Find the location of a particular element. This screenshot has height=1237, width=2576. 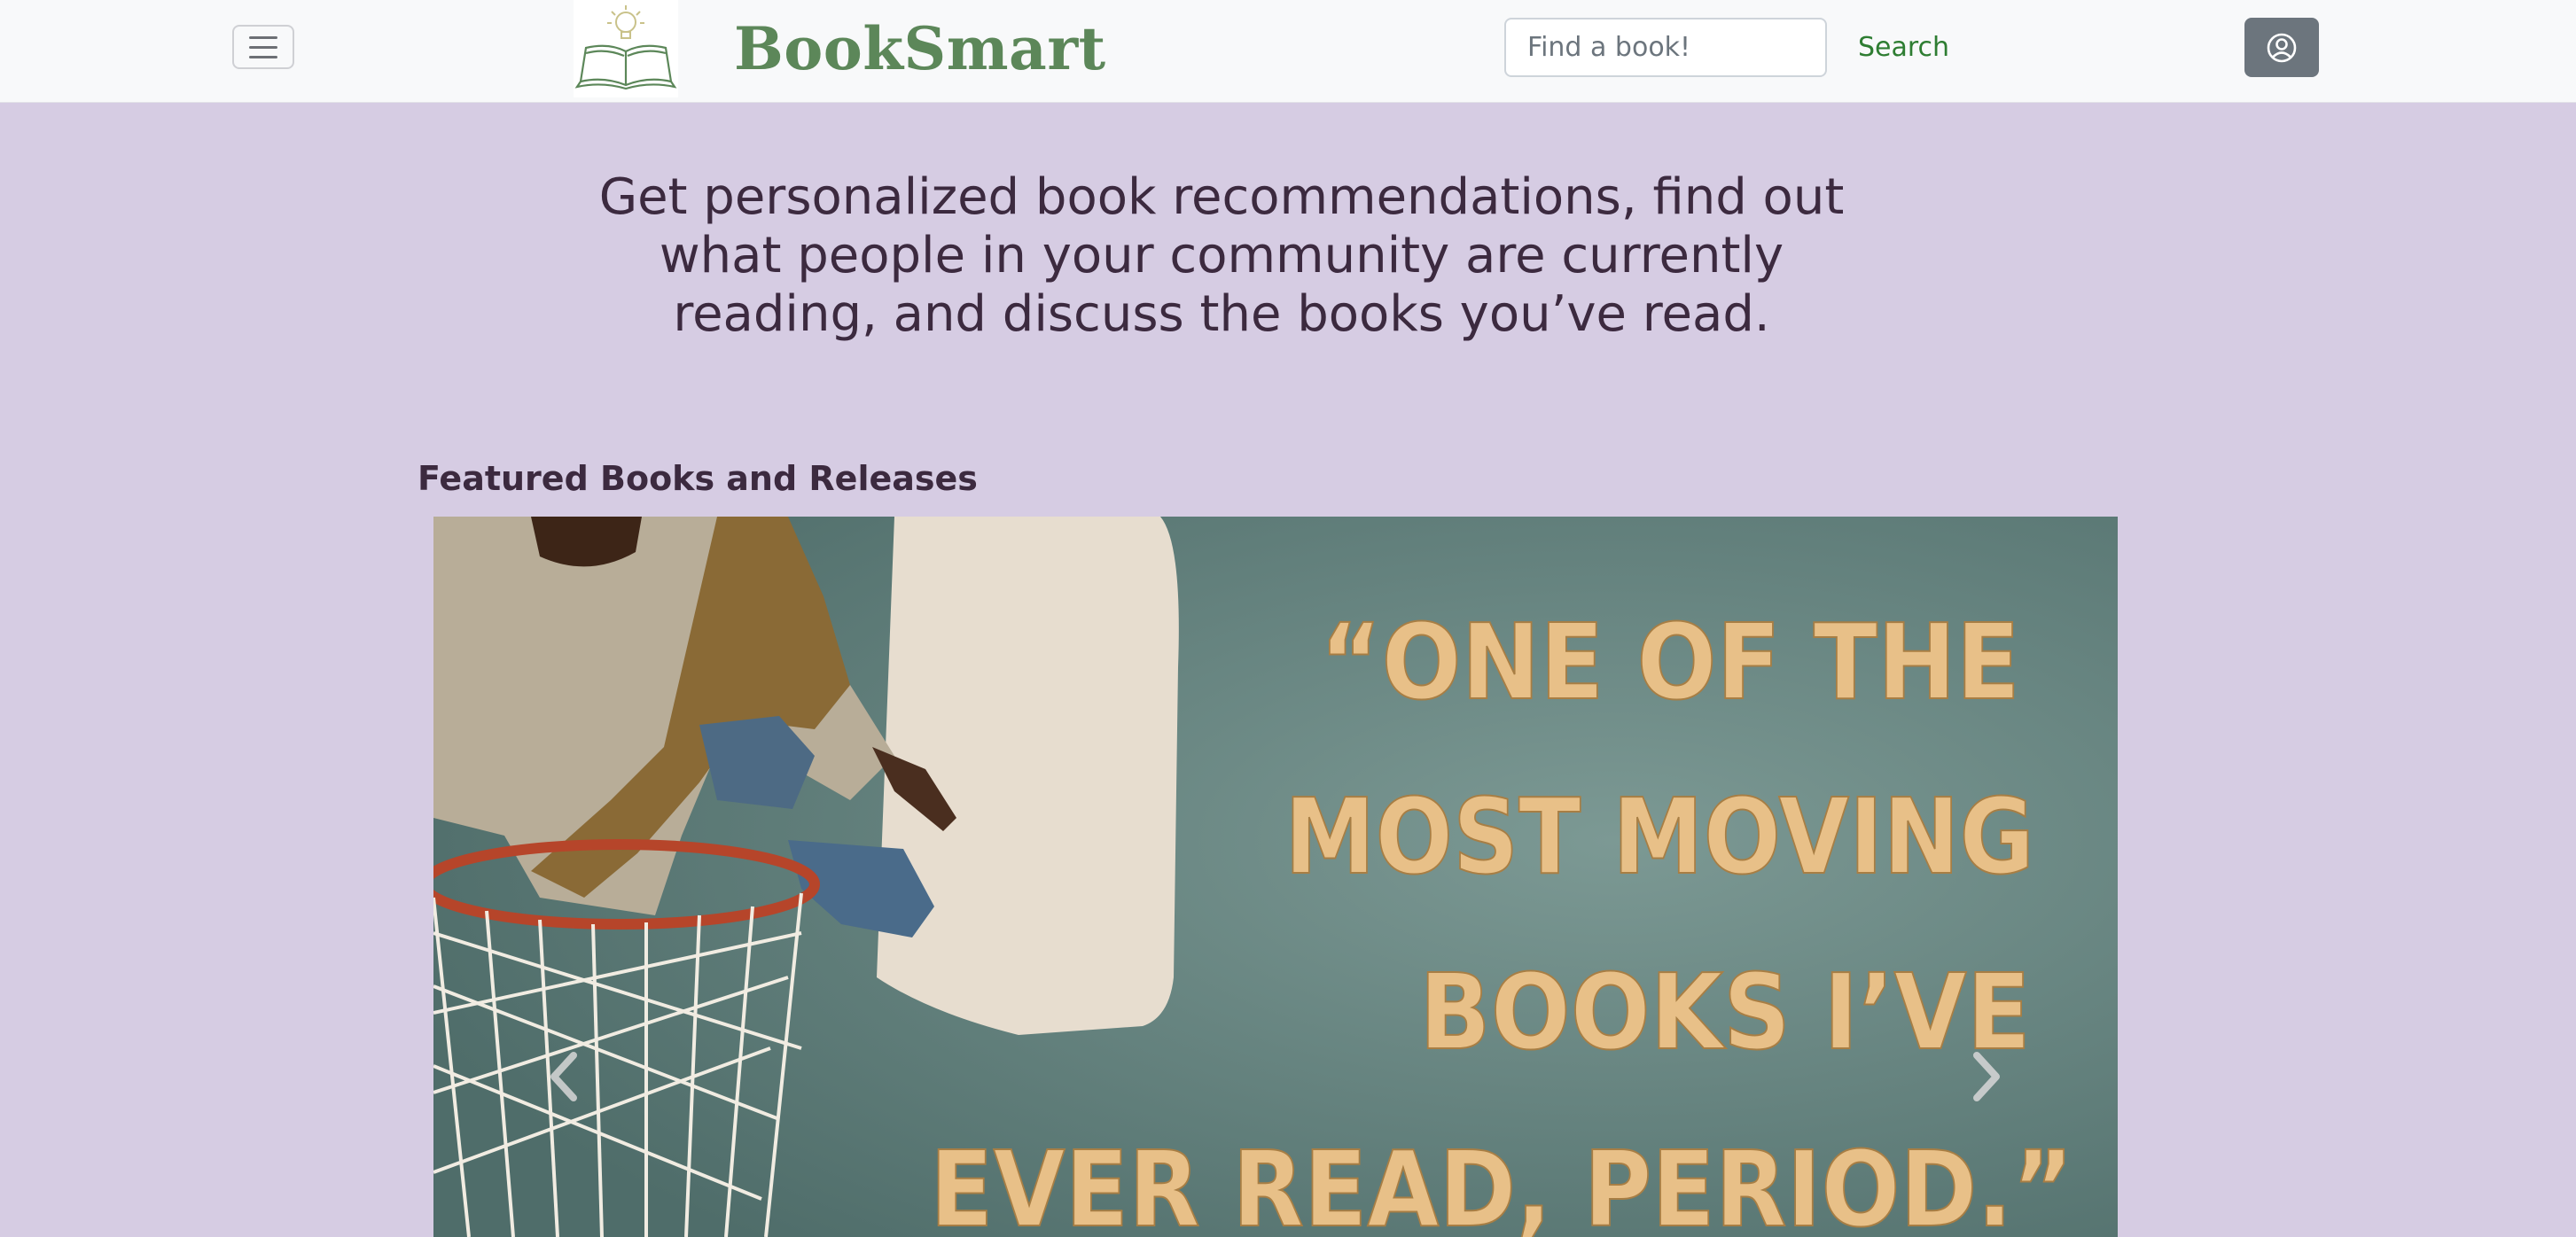

chevron-right-icon is located at coordinates (1986, 1076).